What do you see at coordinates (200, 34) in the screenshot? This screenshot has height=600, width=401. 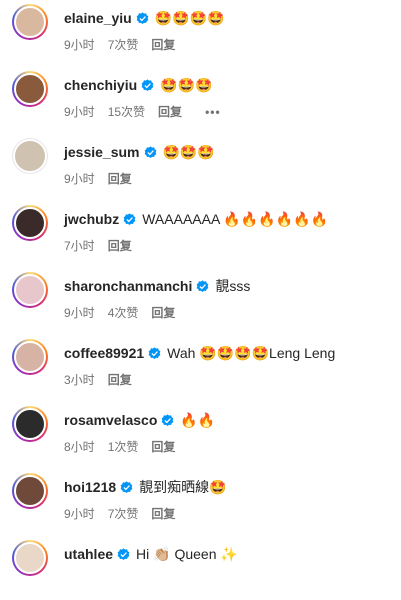 I see `comment-item: elaine_yiu 🤩🤩🤩🤩 9小时 7次赞 回复` at bounding box center [200, 34].